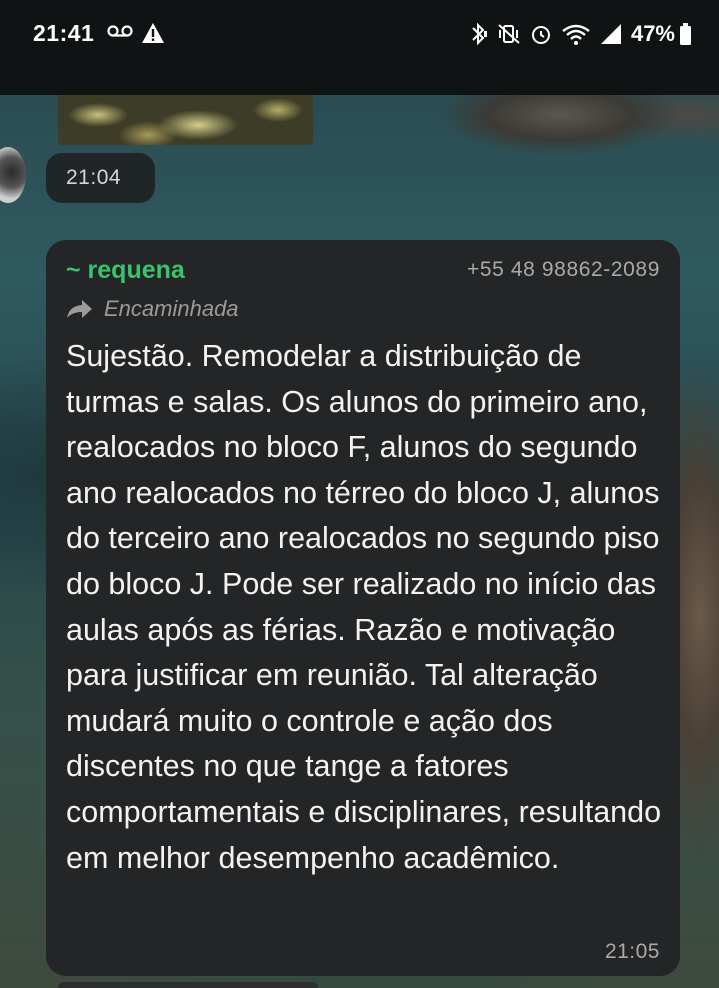  I want to click on voicemail-icon, so click(120, 31).